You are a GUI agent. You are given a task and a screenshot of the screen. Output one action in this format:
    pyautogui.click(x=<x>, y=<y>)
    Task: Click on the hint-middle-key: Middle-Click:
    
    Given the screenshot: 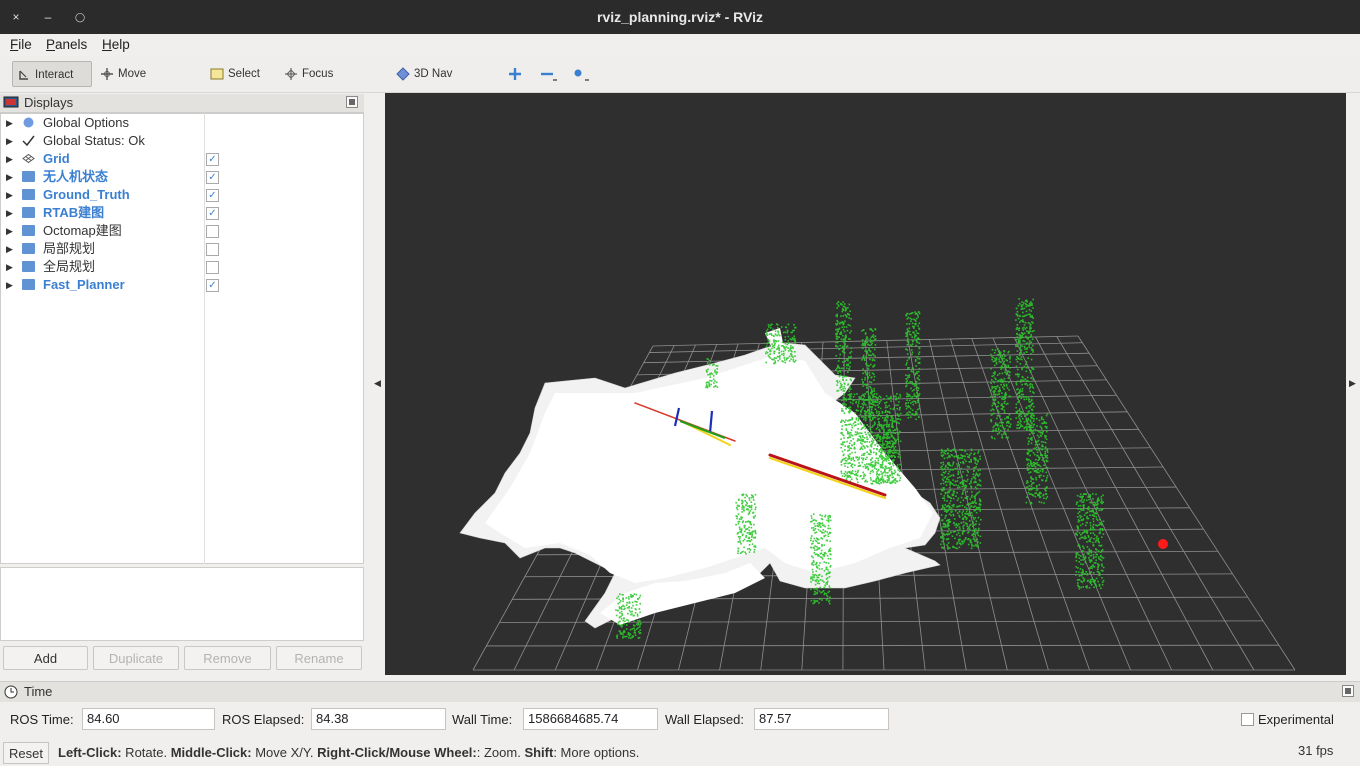 What is the action you would take?
    pyautogui.click(x=211, y=752)
    